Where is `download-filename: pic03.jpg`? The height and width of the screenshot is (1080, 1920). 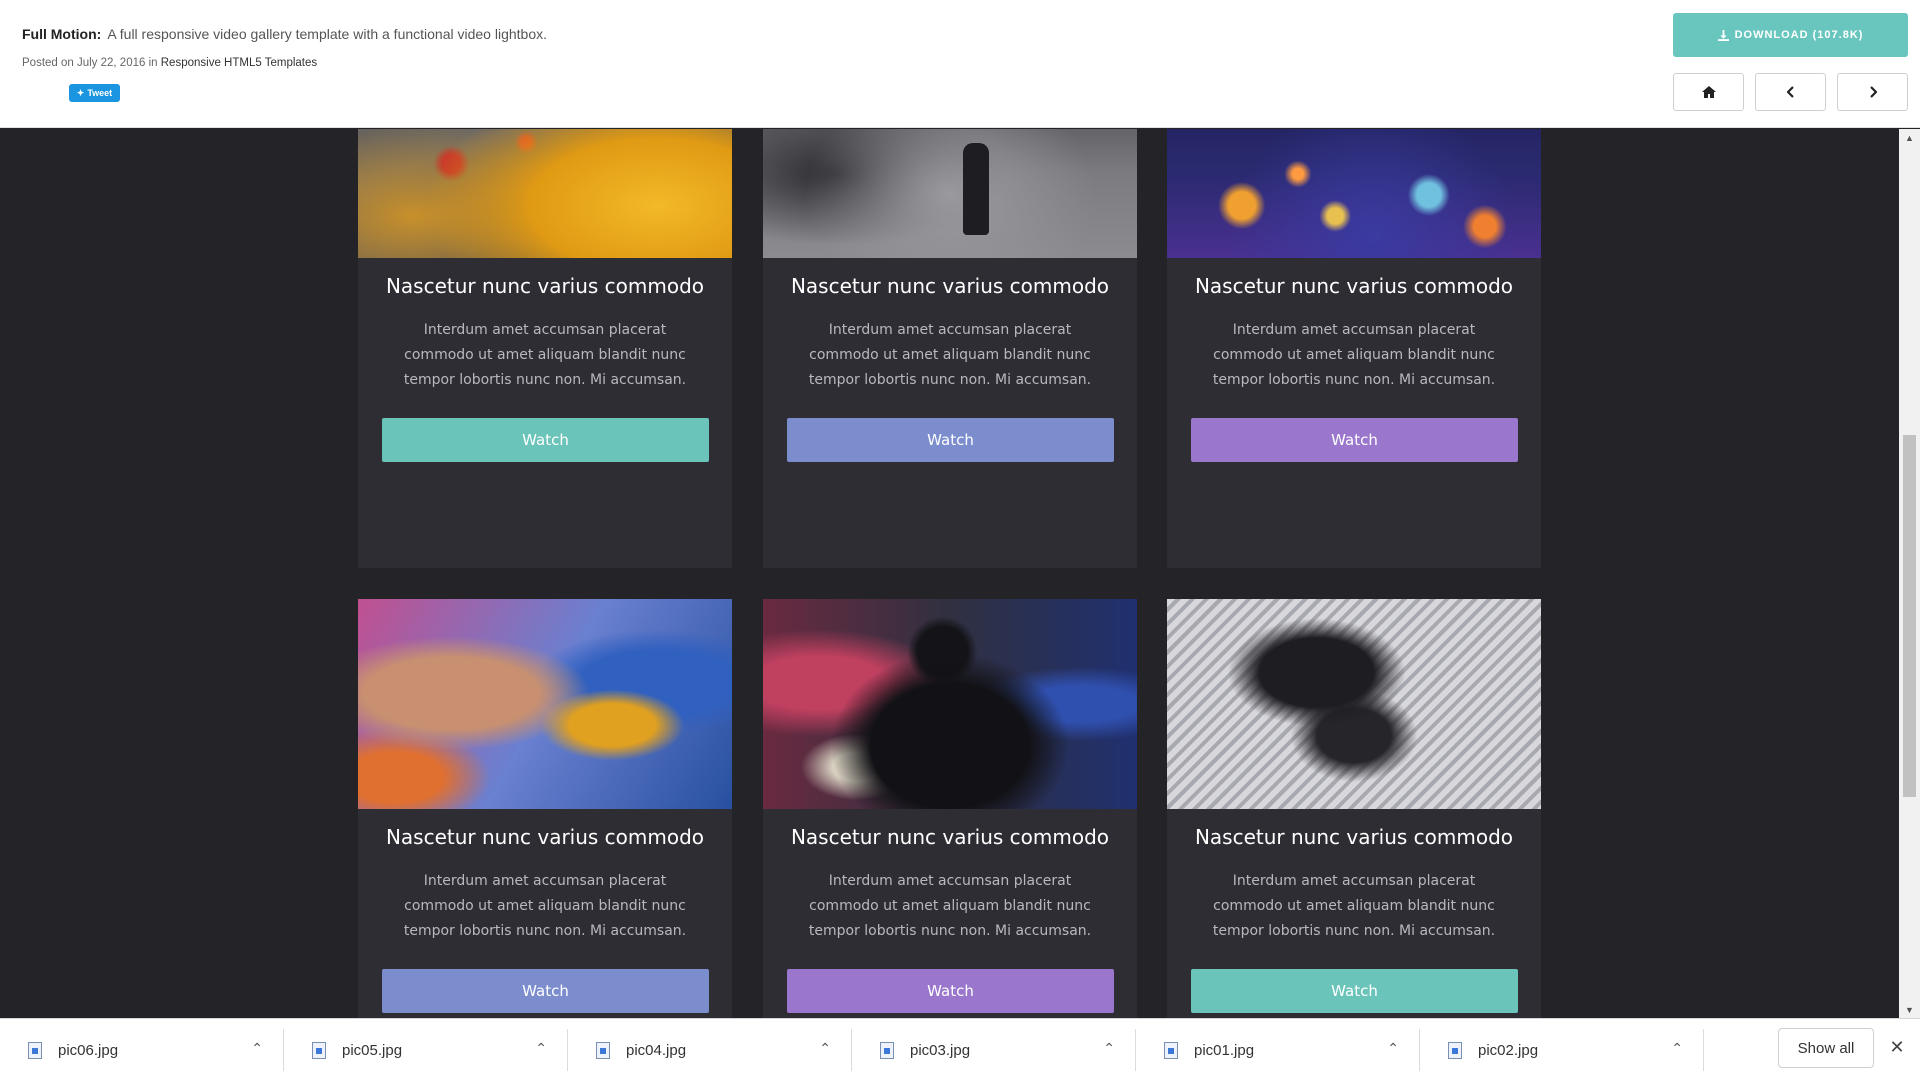
download-filename: pic03.jpg is located at coordinates (940, 1050).